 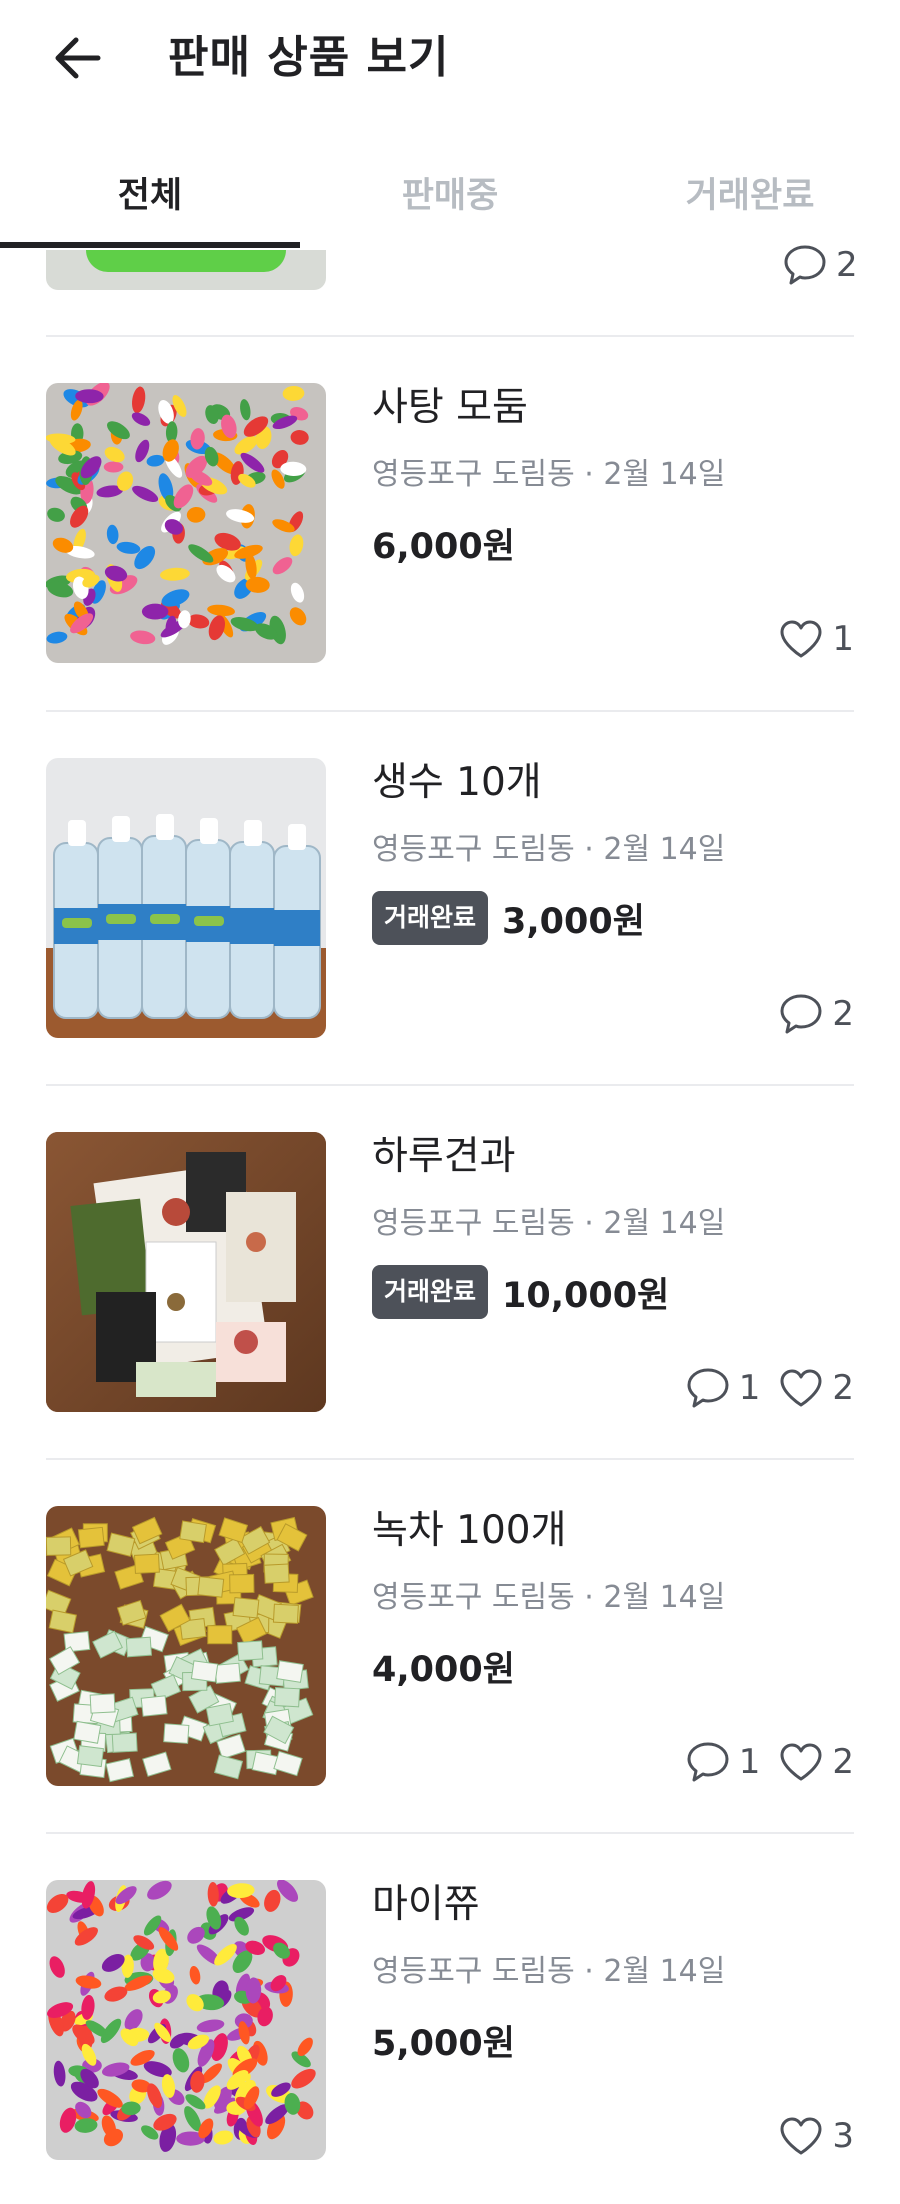 I want to click on like-count-group: 3, so click(x=816, y=2136).